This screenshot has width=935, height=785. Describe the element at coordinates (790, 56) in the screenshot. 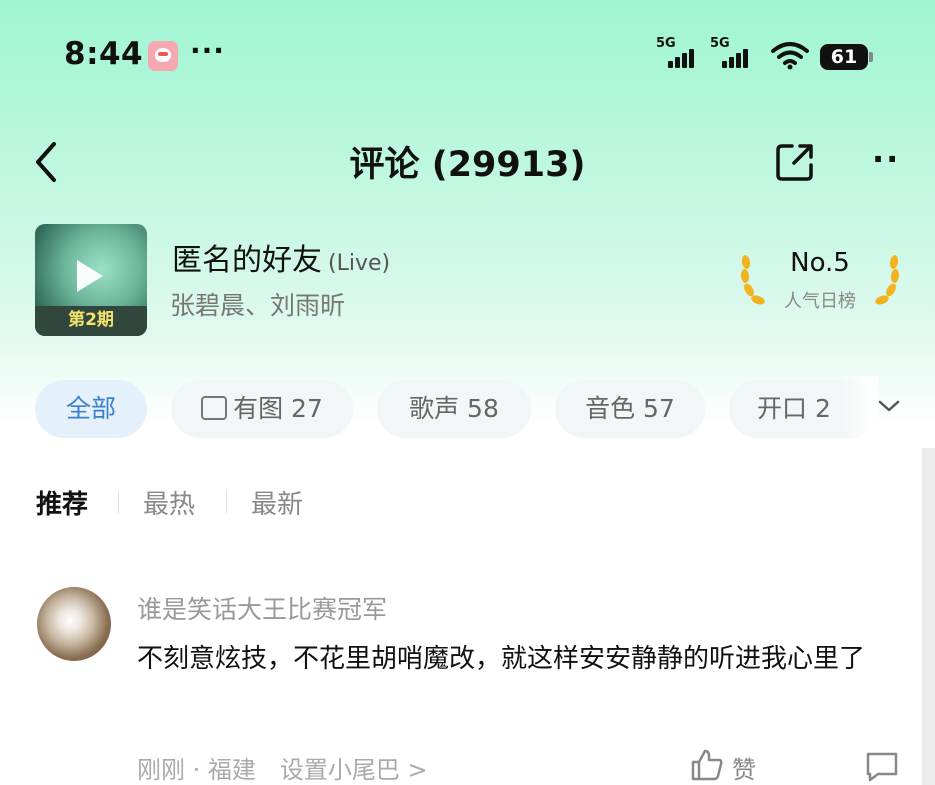

I see `wifi-icon` at that location.